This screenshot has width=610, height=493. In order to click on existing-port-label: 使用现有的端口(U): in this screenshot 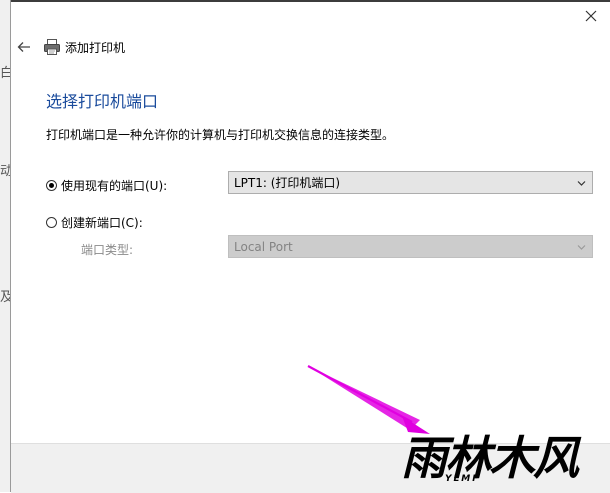, I will do `click(114, 186)`.